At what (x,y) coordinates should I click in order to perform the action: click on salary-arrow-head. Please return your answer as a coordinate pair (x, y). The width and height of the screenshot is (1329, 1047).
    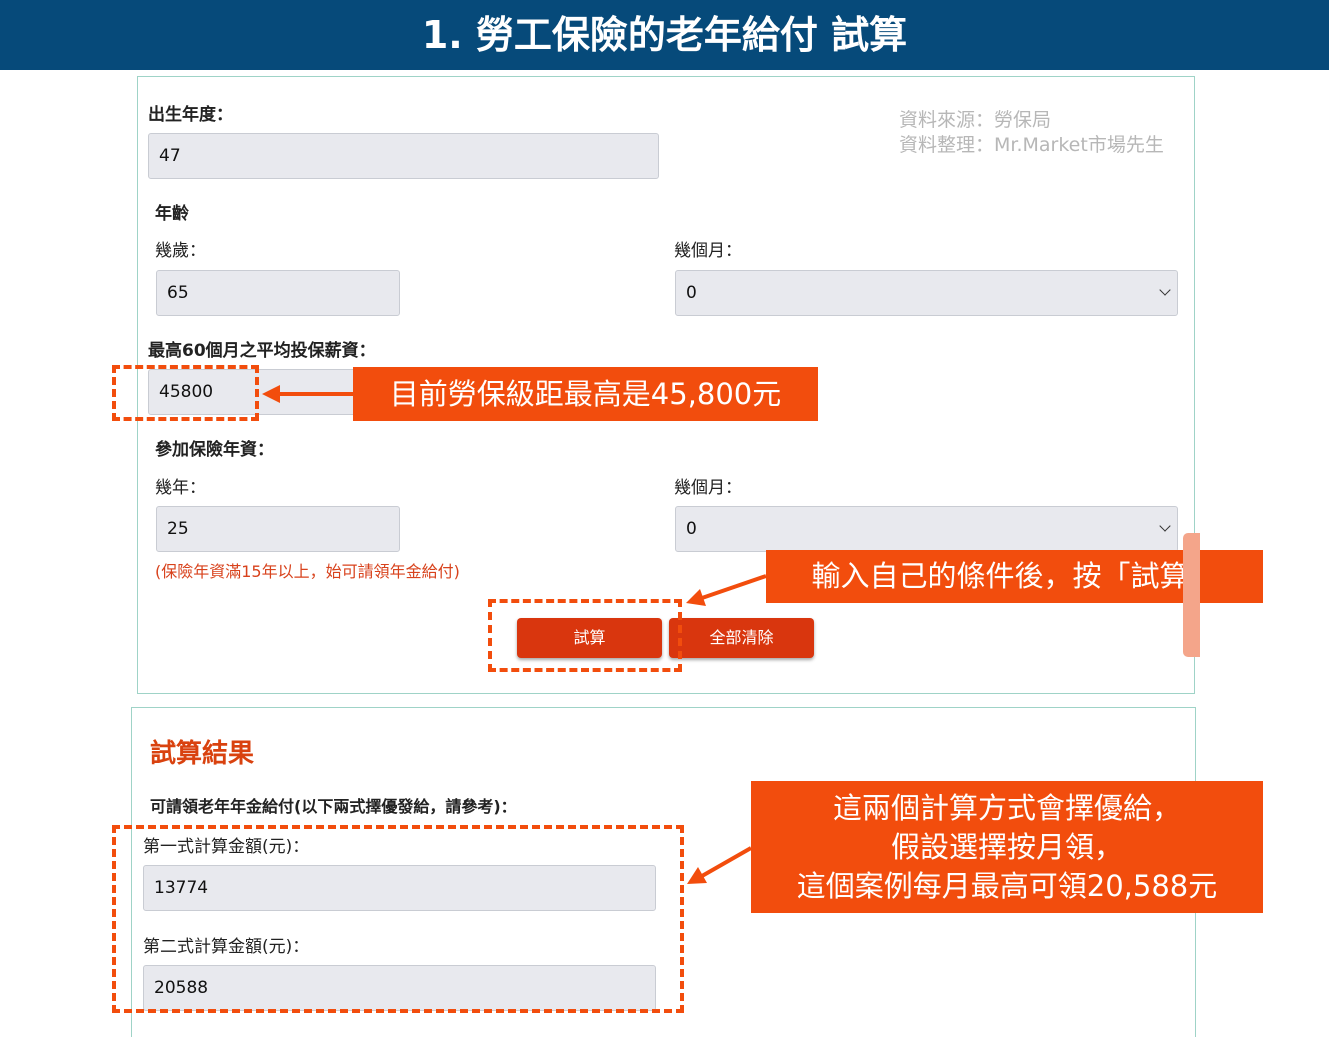
    Looking at the image, I should click on (271, 394).